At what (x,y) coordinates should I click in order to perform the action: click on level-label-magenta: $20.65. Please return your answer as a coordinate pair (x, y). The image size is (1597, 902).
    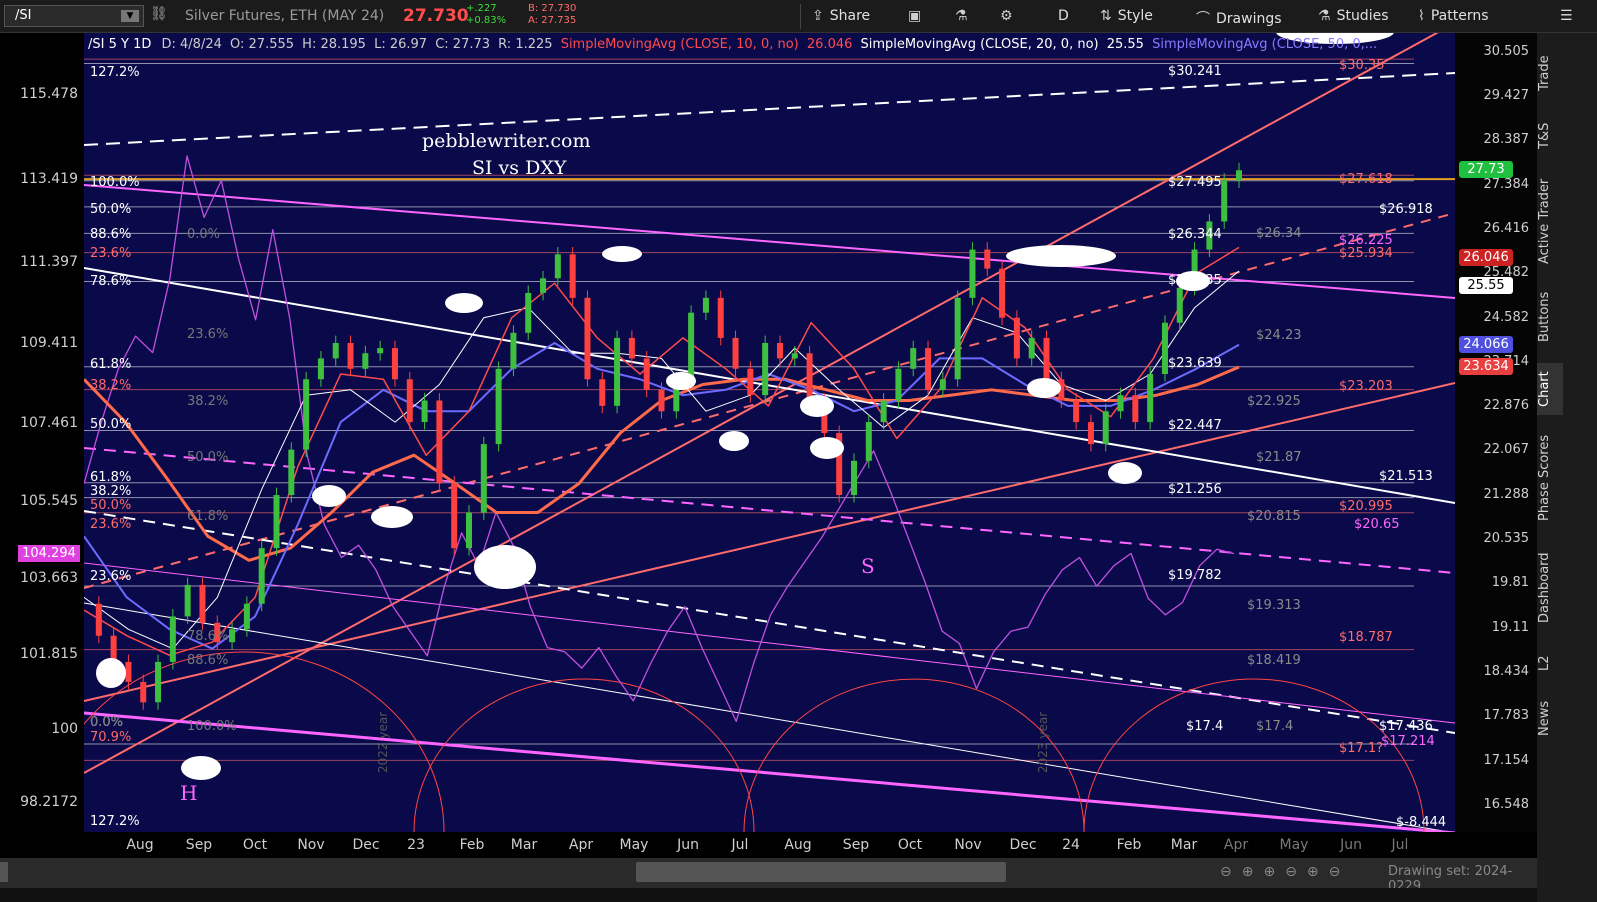
    Looking at the image, I should click on (1377, 524).